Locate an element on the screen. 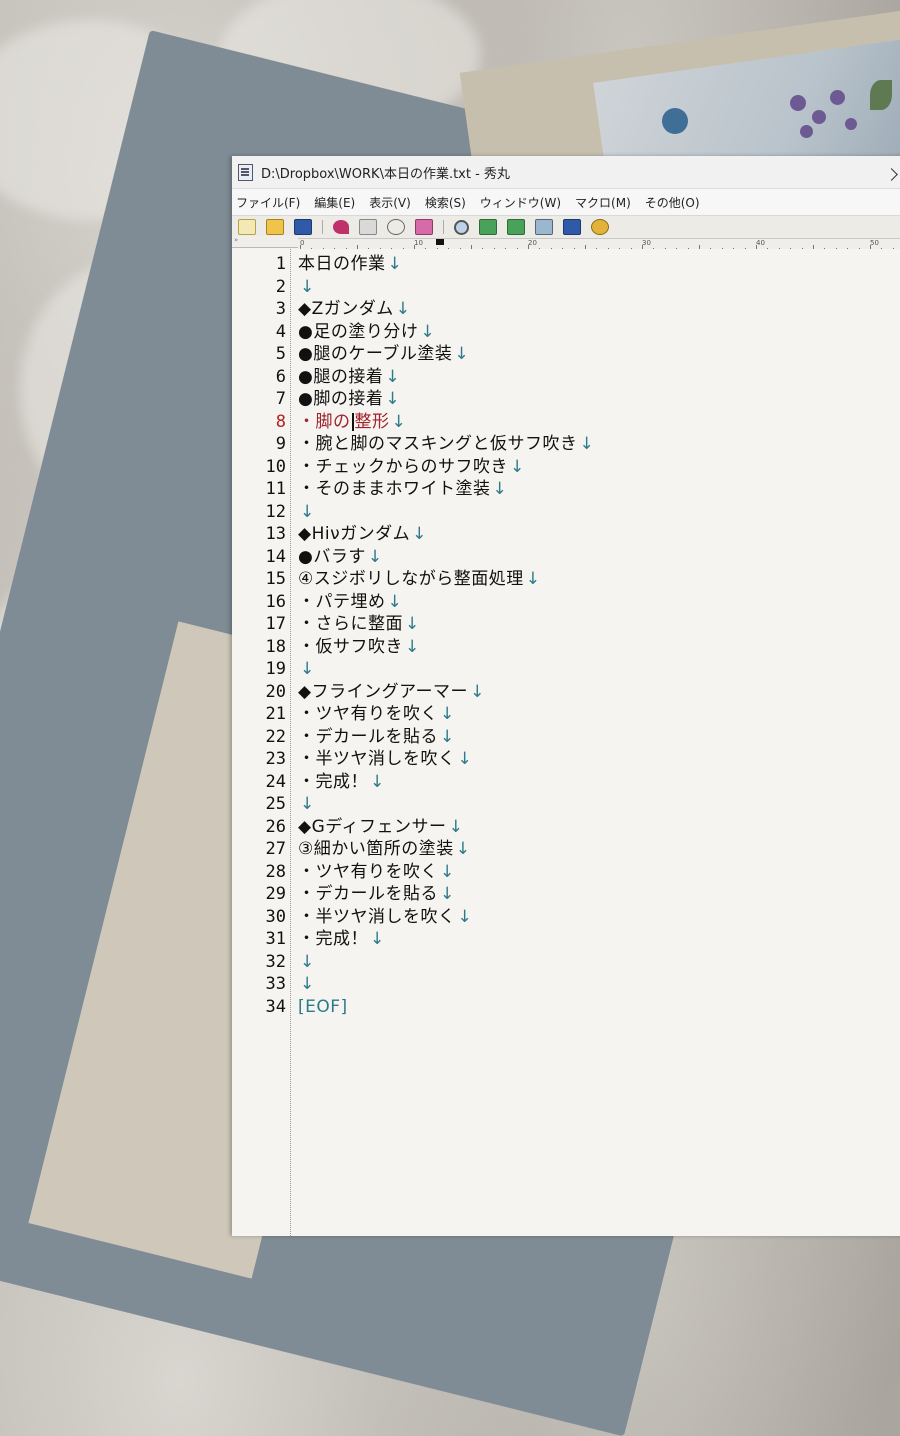 The height and width of the screenshot is (1436, 900). split-window-icon is located at coordinates (572, 227).